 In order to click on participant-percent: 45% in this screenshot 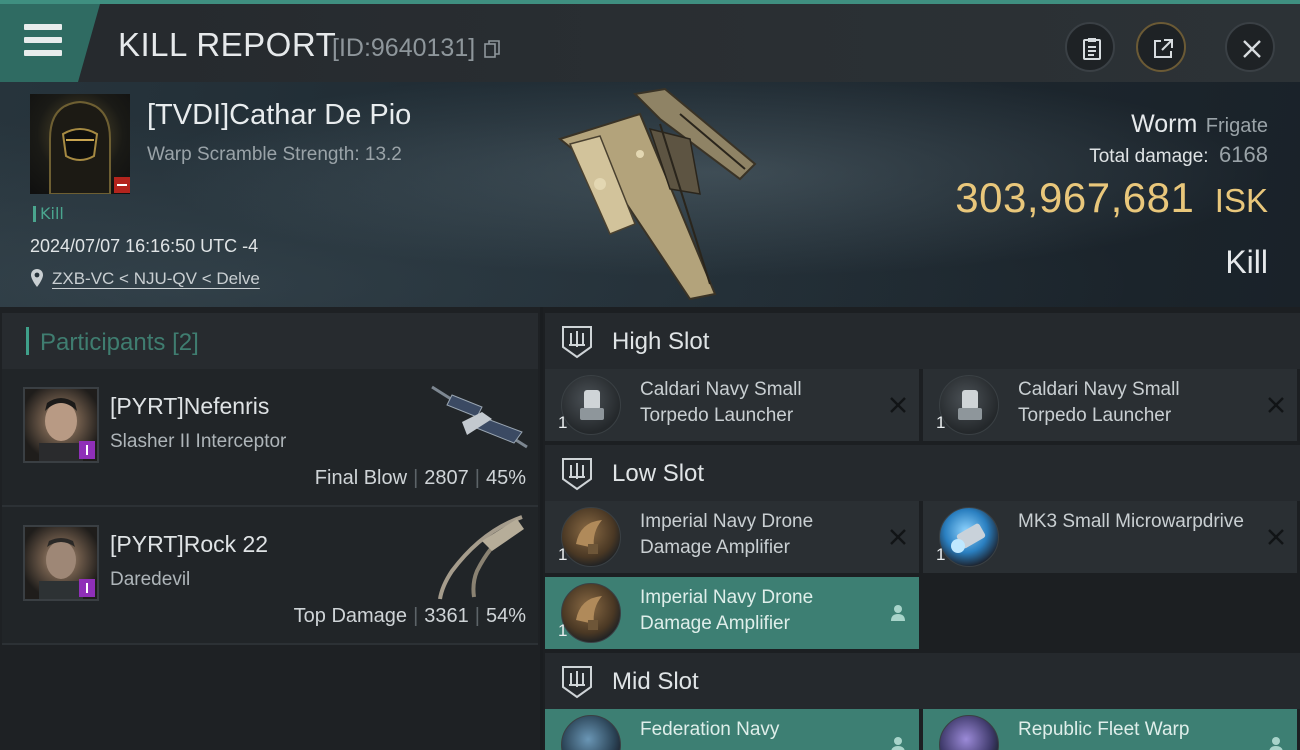, I will do `click(505, 478)`.